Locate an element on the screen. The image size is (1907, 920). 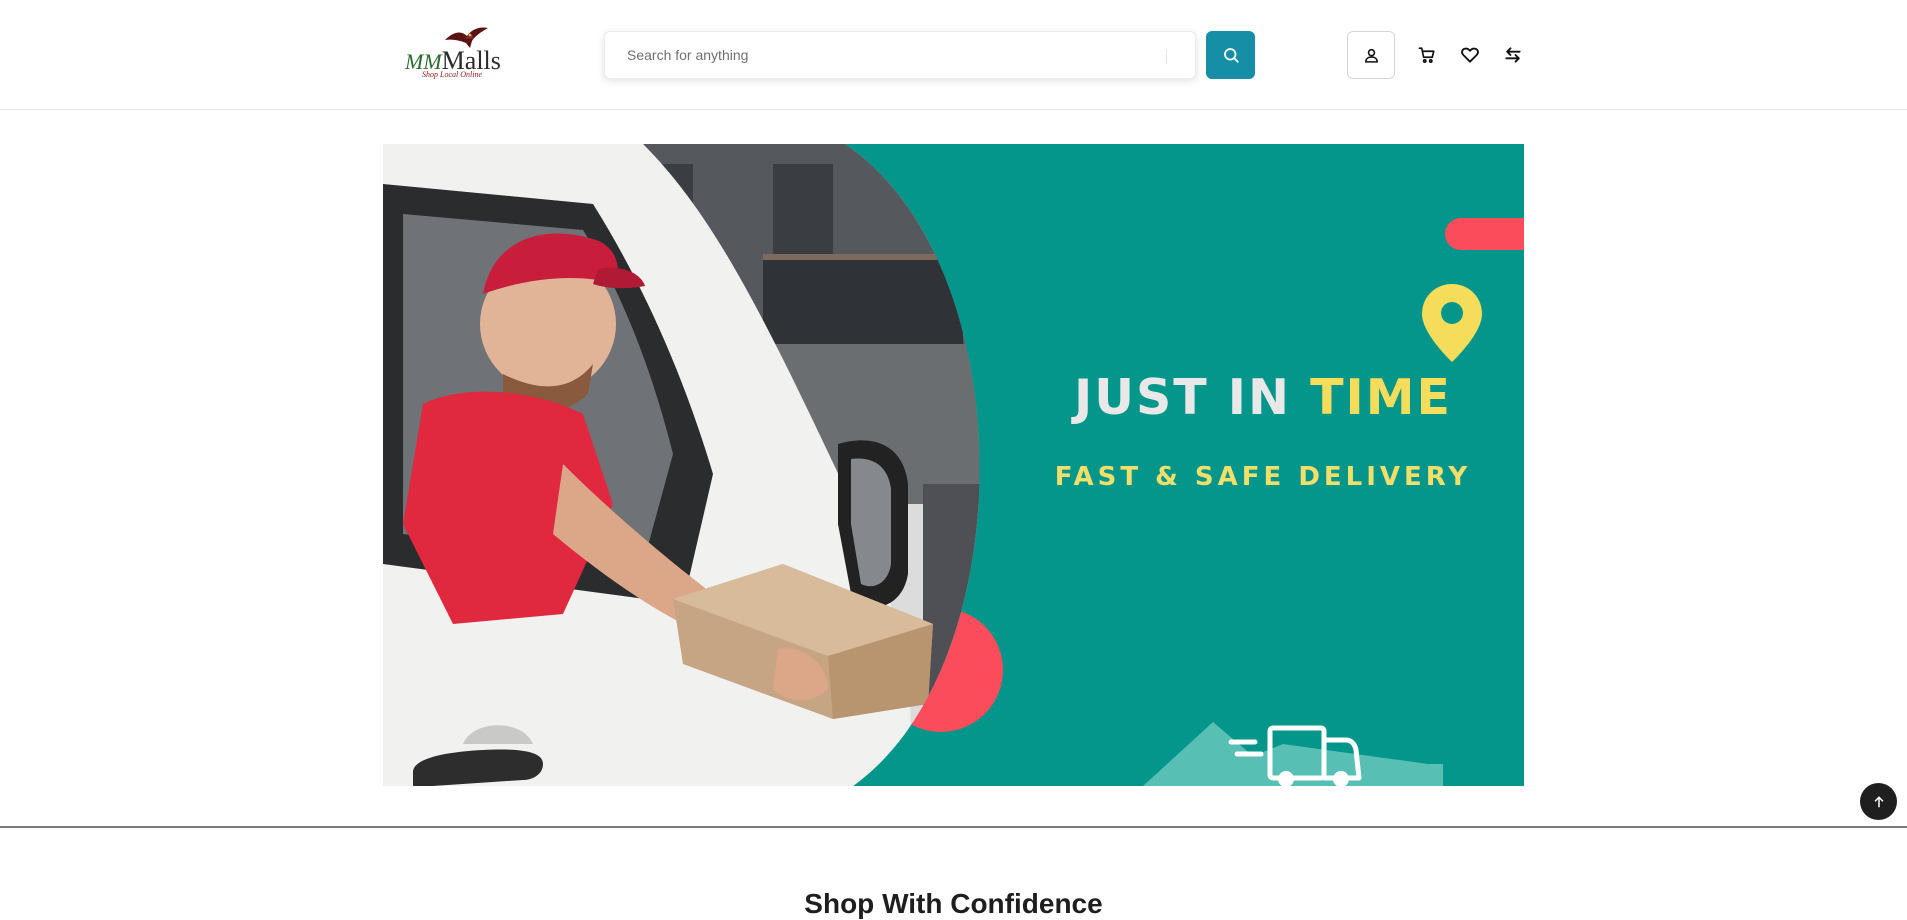
compare-arrows-icon is located at coordinates (1513, 55).